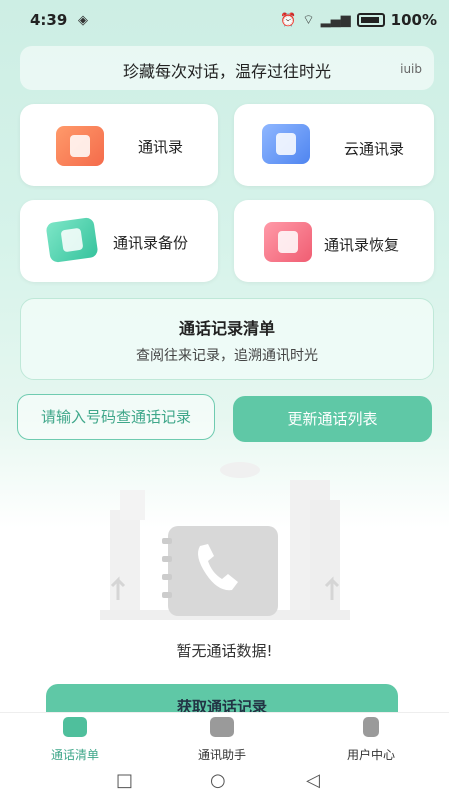  Describe the element at coordinates (124, 780) in the screenshot. I see `recent-apps-icon: □` at that location.